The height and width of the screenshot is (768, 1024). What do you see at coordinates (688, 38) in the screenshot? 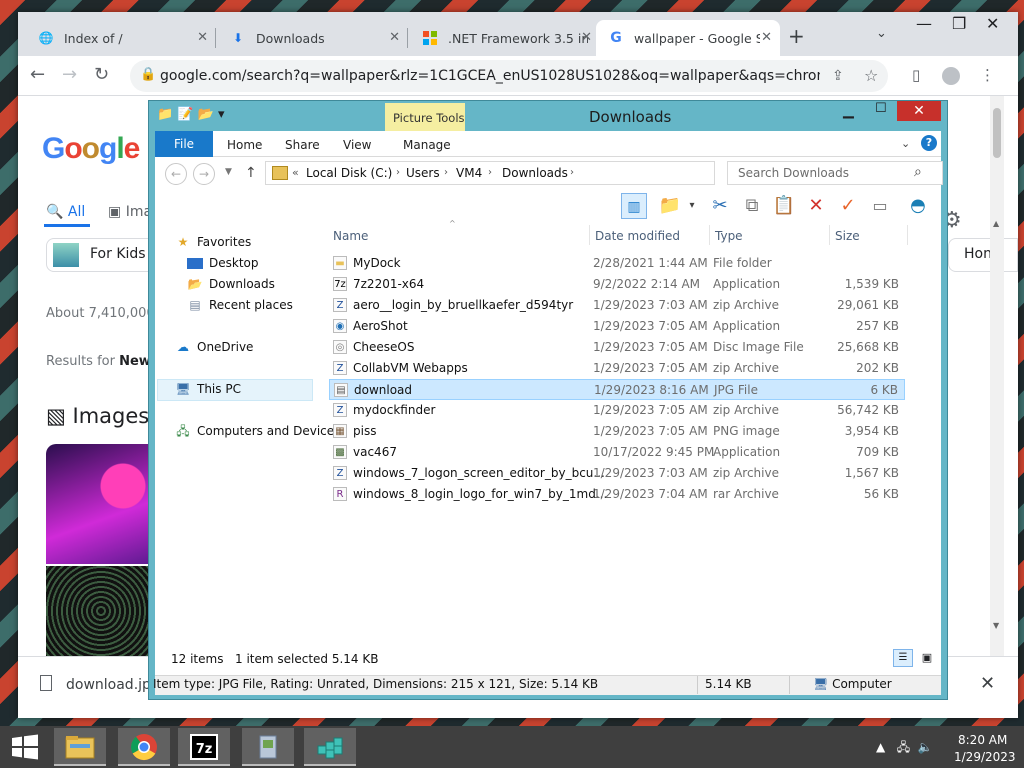
I see `tab-wallpaper: G wallpaper - Google Sea ✕` at bounding box center [688, 38].